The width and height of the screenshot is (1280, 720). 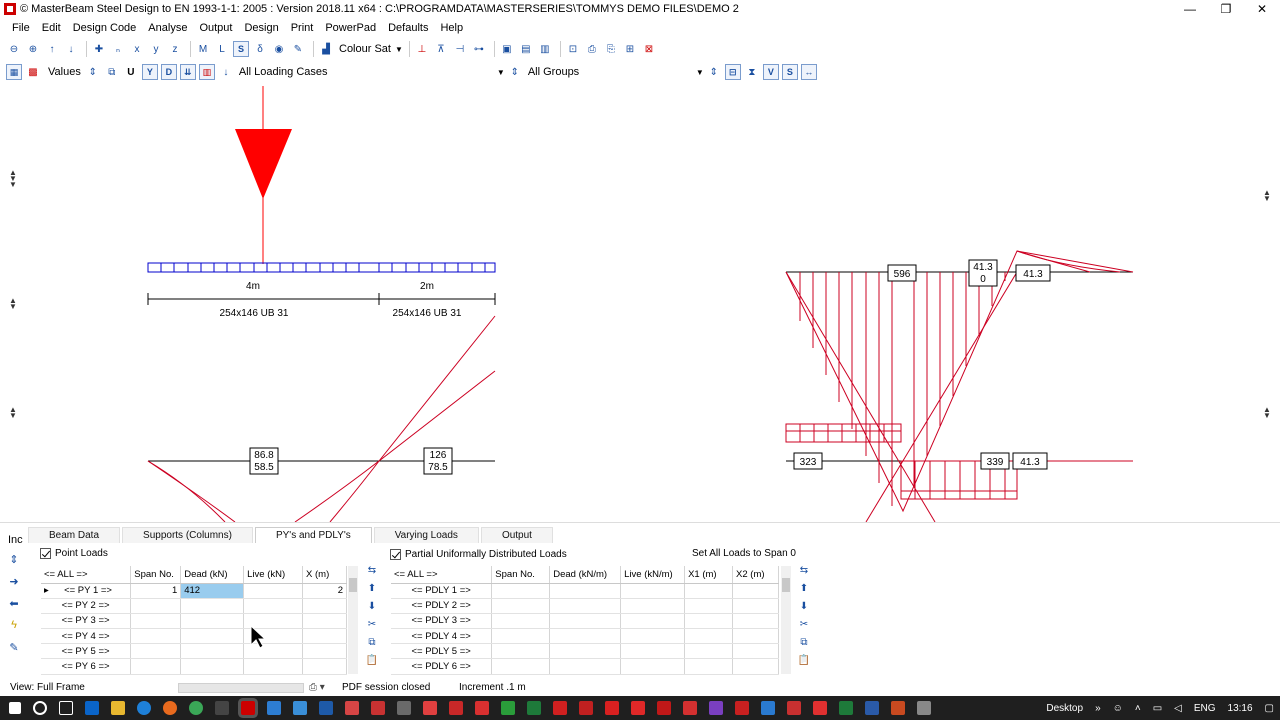 What do you see at coordinates (260, 49) in the screenshot?
I see `deflection-icon: δ` at bounding box center [260, 49].